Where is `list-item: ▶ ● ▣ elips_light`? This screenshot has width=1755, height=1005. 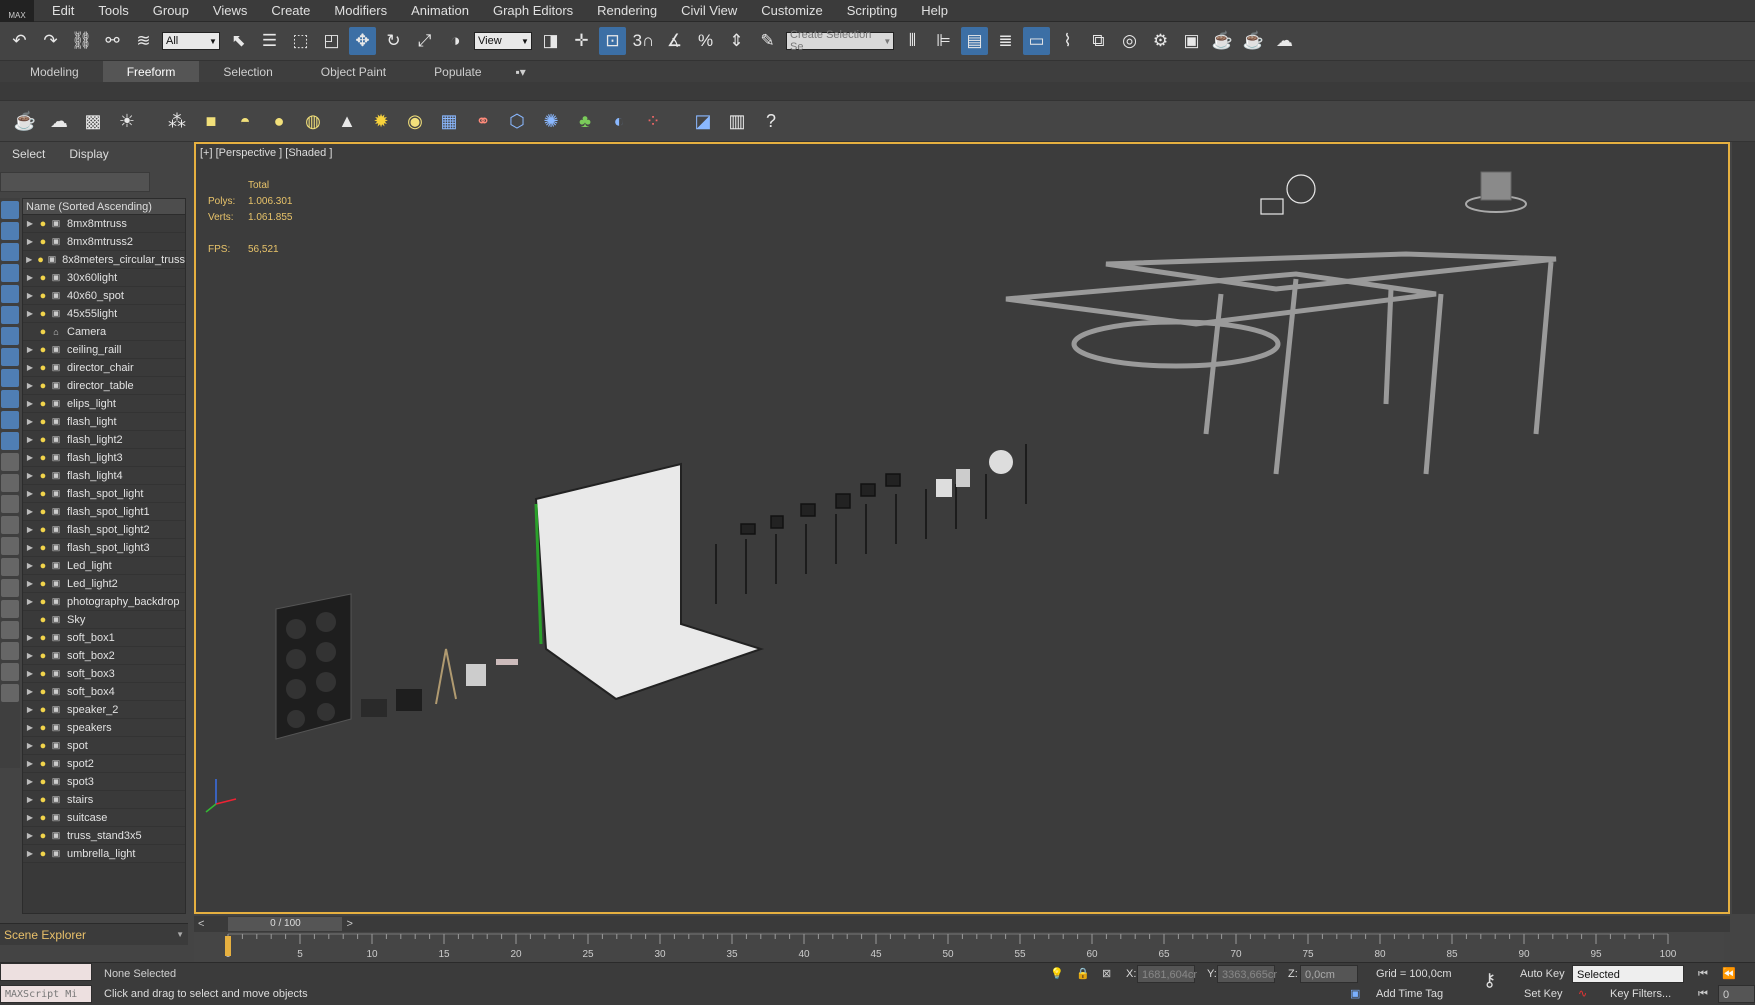 list-item: ▶ ● ▣ elips_light is located at coordinates (104, 404).